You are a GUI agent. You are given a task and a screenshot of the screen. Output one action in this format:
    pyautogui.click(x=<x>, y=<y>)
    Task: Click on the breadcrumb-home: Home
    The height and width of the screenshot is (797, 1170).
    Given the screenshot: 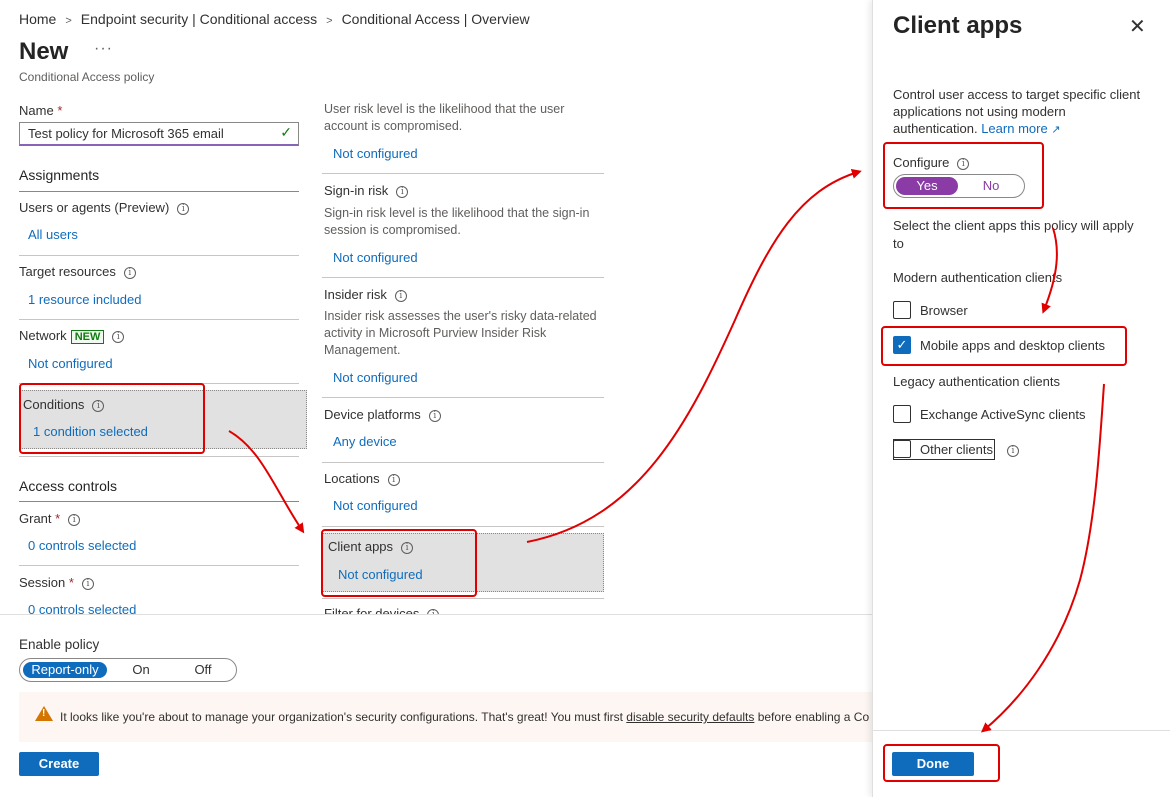 What is the action you would take?
    pyautogui.click(x=37, y=19)
    